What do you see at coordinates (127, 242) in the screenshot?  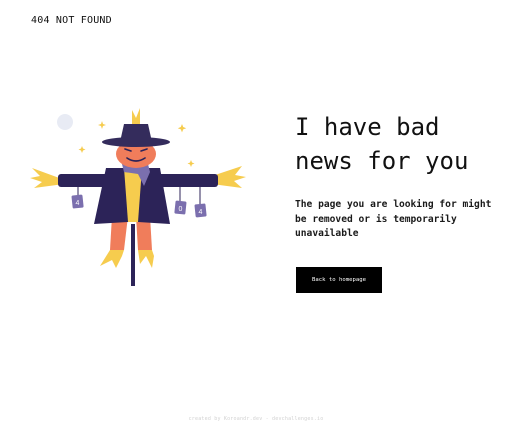 I see `legs` at bounding box center [127, 242].